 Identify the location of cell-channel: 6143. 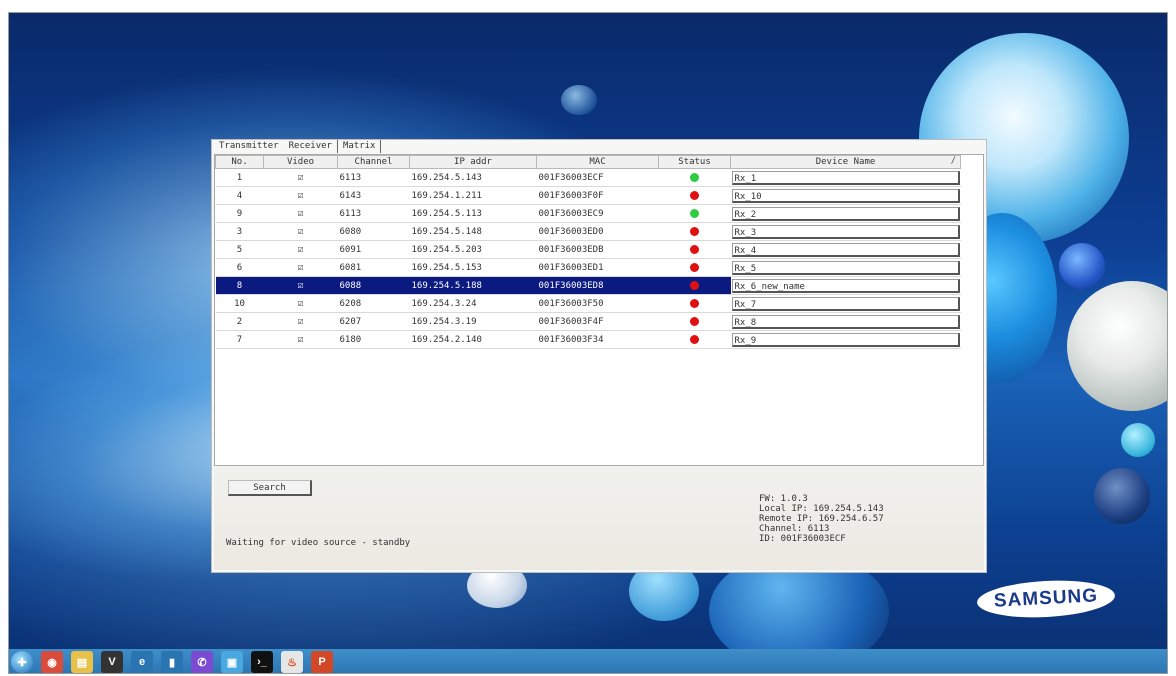
(373, 195).